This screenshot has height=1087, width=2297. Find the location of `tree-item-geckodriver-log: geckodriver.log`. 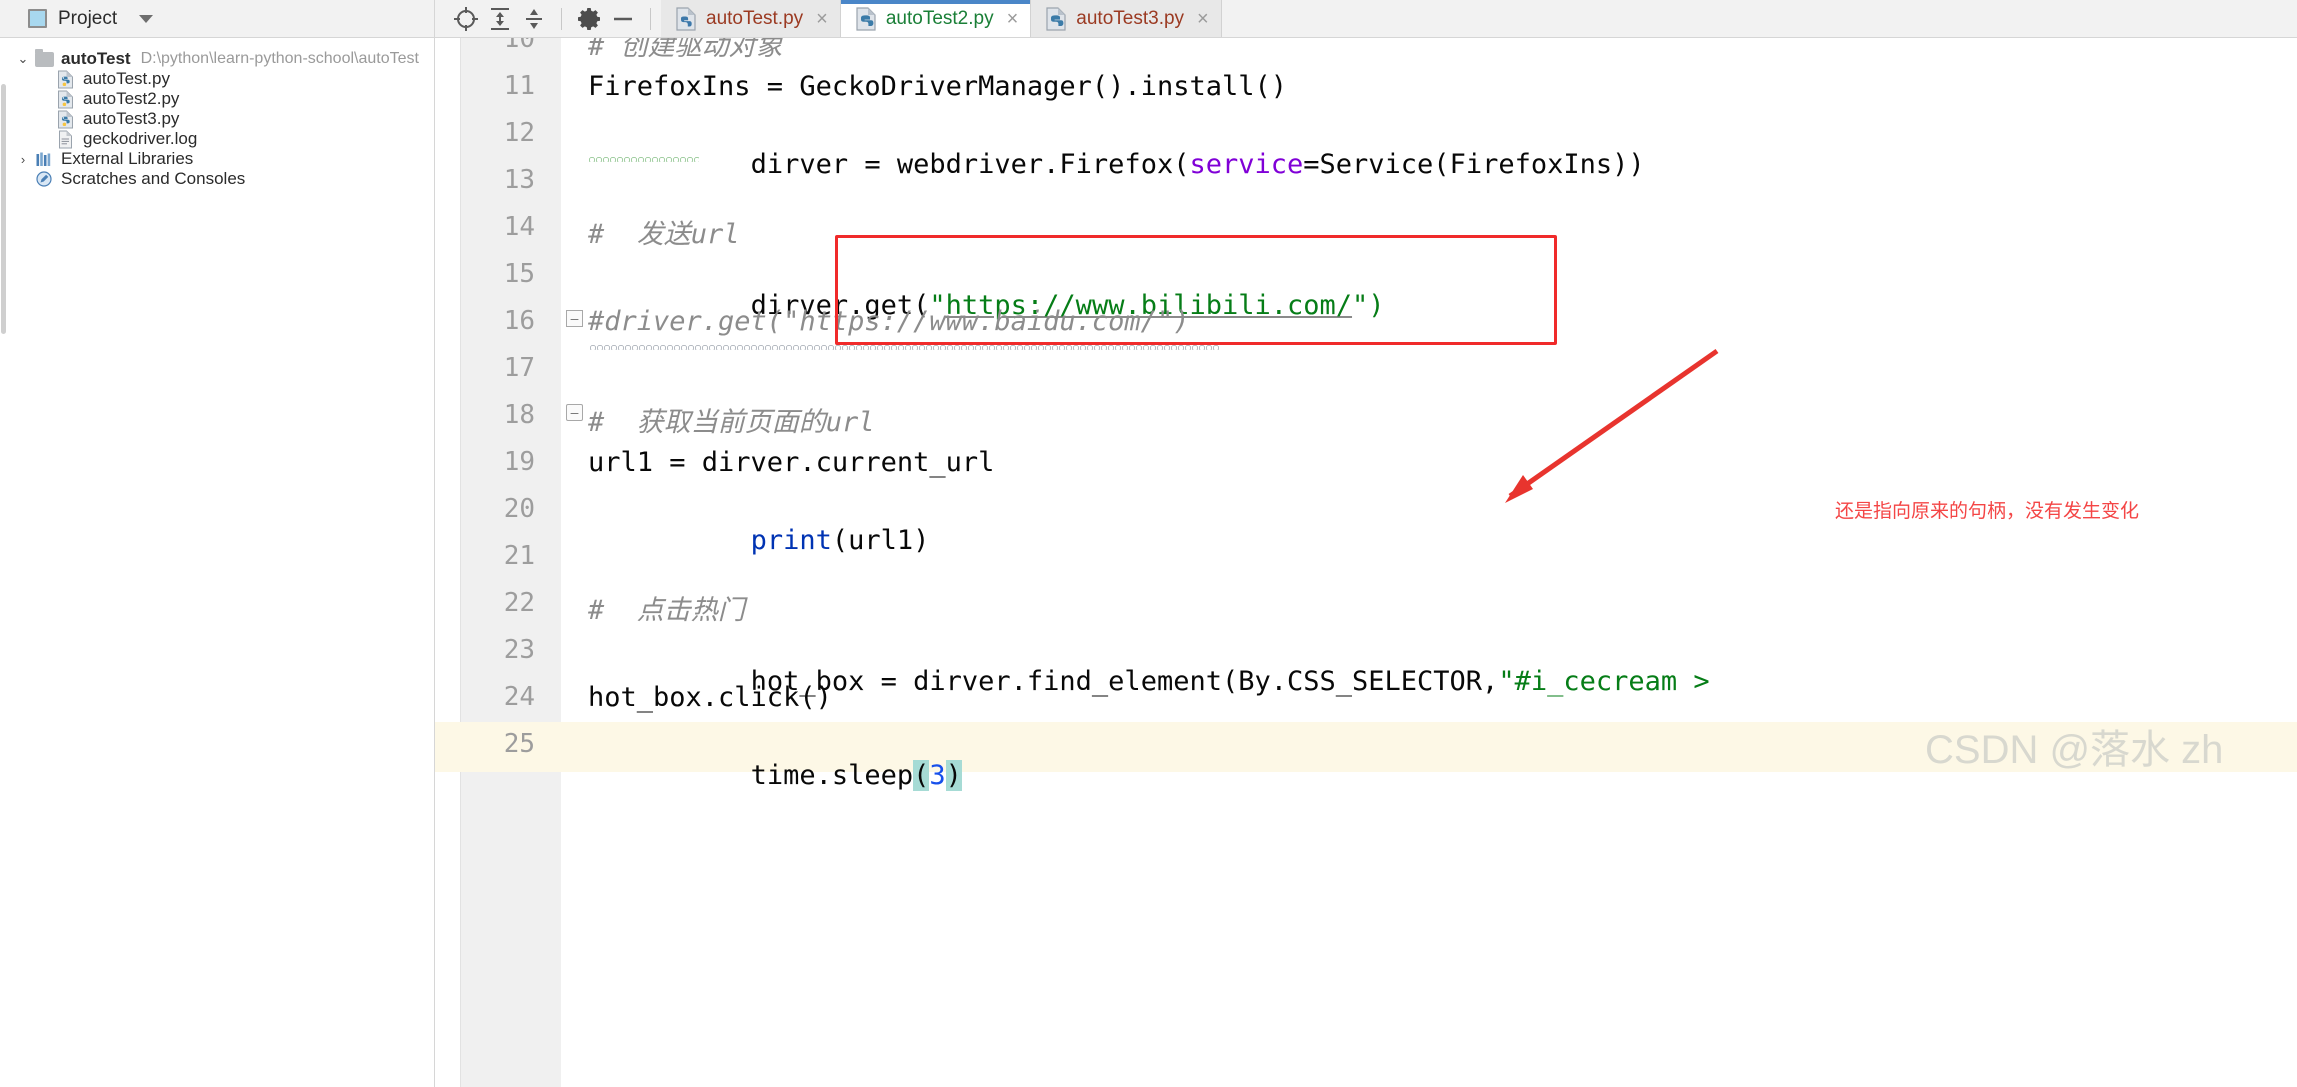

tree-item-geckodriver-log: geckodriver.log is located at coordinates (217, 139).